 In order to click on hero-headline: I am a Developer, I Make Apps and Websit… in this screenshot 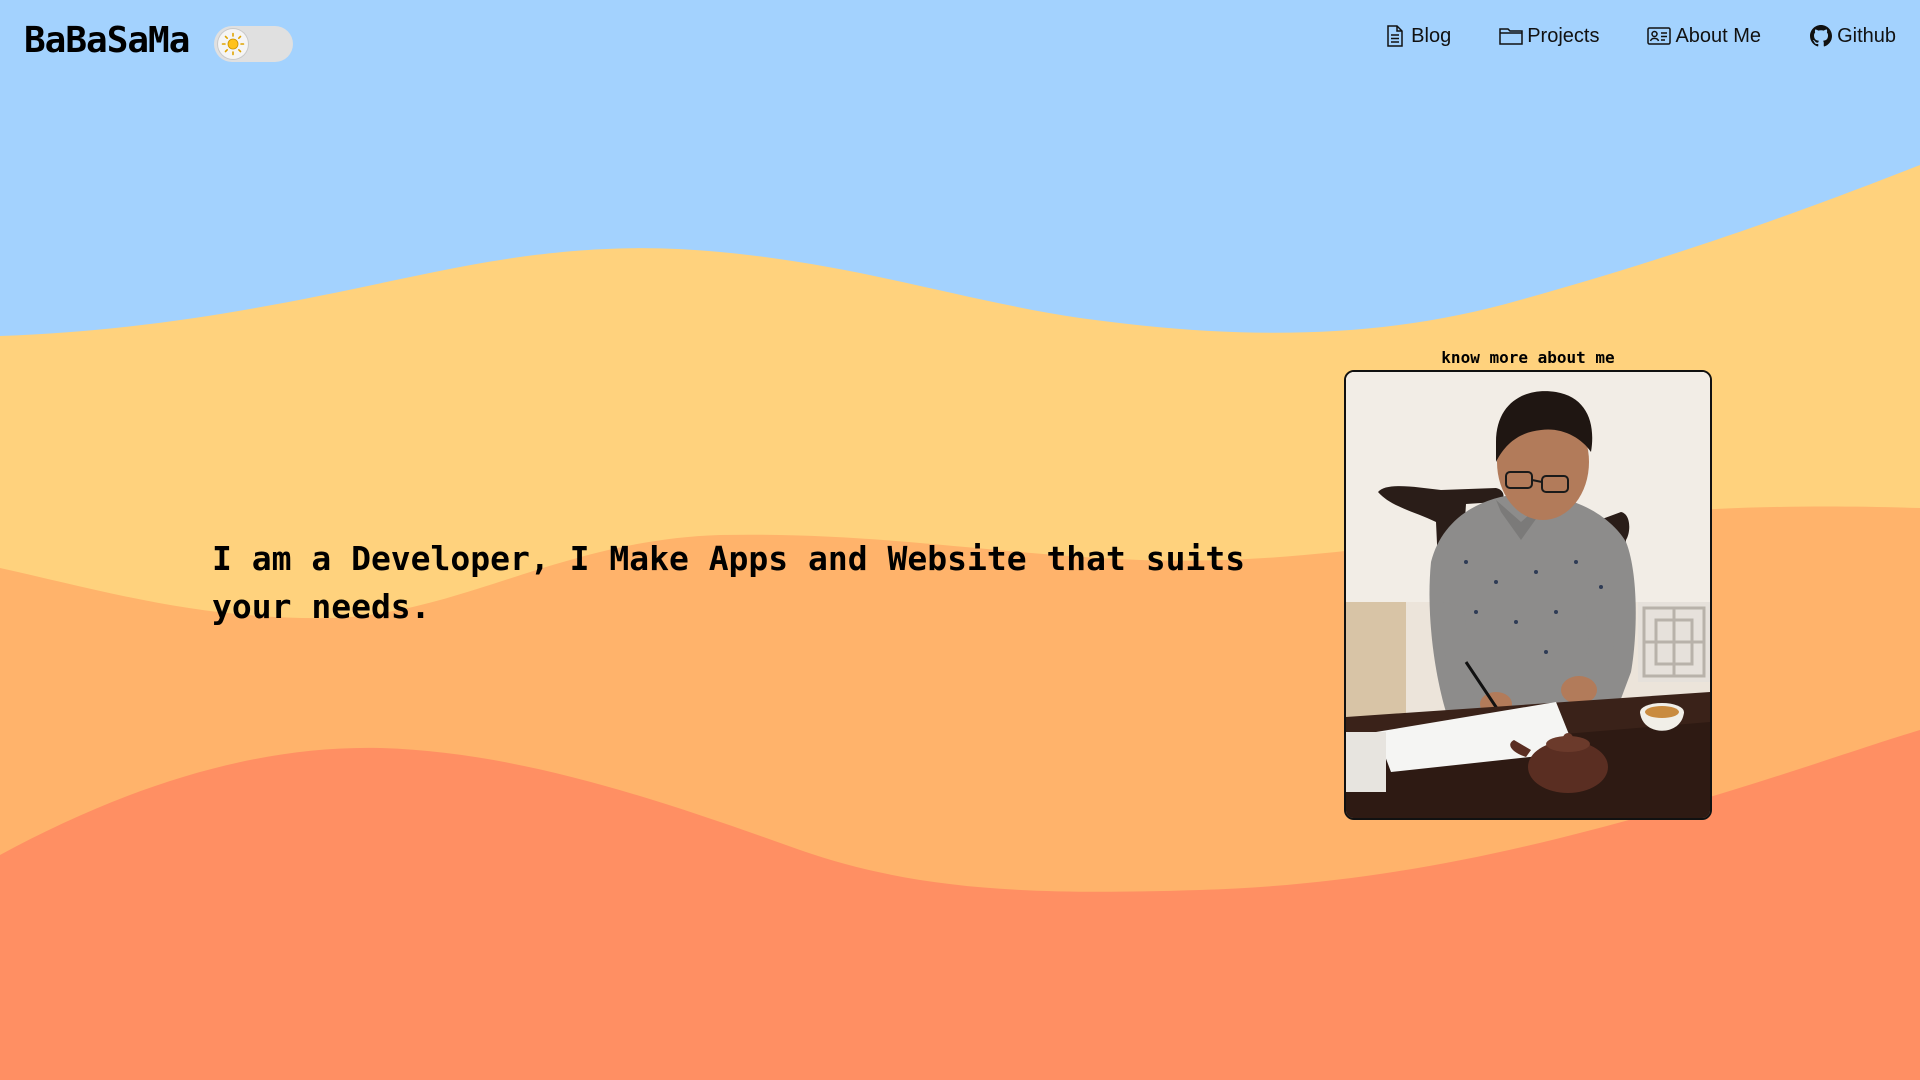, I will do `click(729, 582)`.